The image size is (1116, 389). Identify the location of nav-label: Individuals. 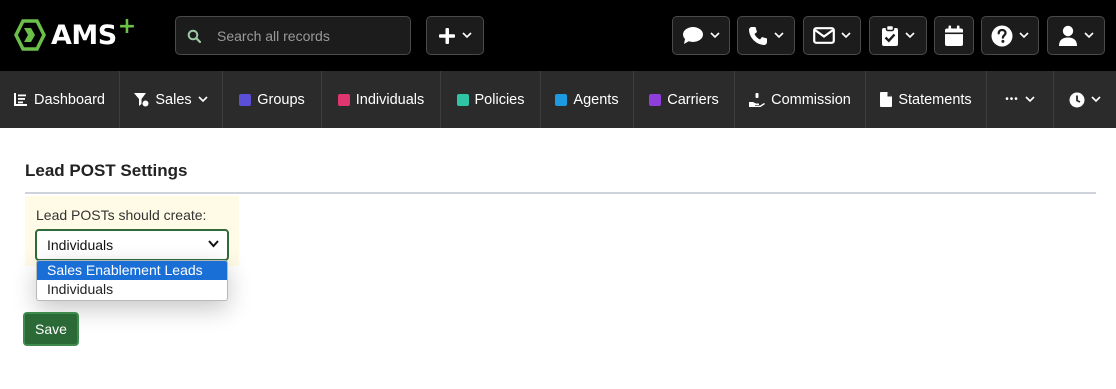
(390, 99).